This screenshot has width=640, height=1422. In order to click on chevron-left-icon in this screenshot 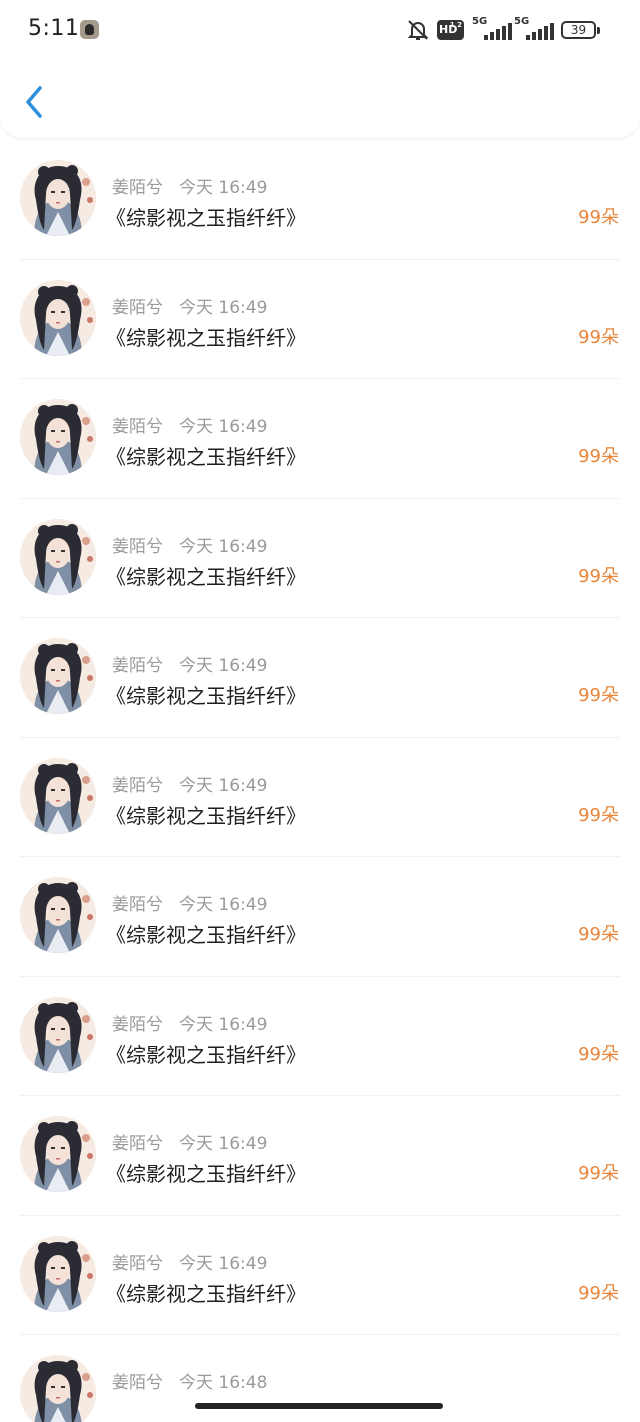, I will do `click(34, 102)`.